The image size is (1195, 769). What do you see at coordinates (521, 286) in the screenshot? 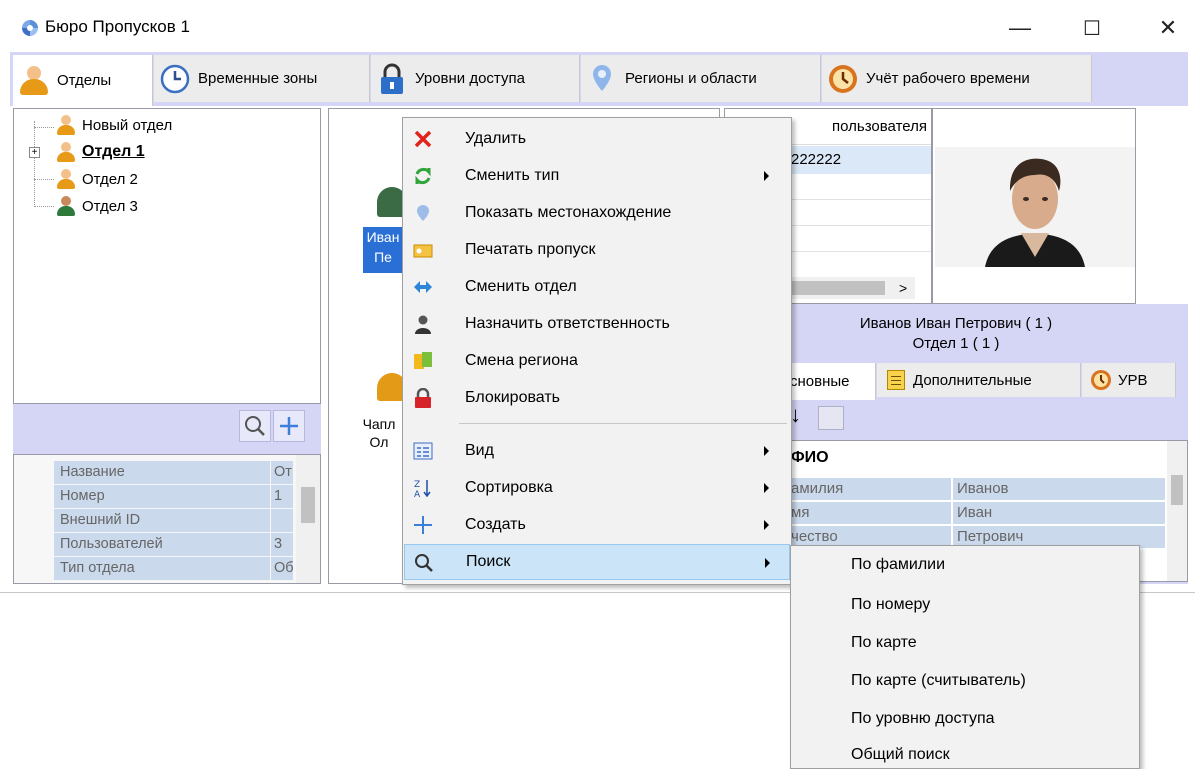
I see `menu-item-label: Сменить отдел` at bounding box center [521, 286].